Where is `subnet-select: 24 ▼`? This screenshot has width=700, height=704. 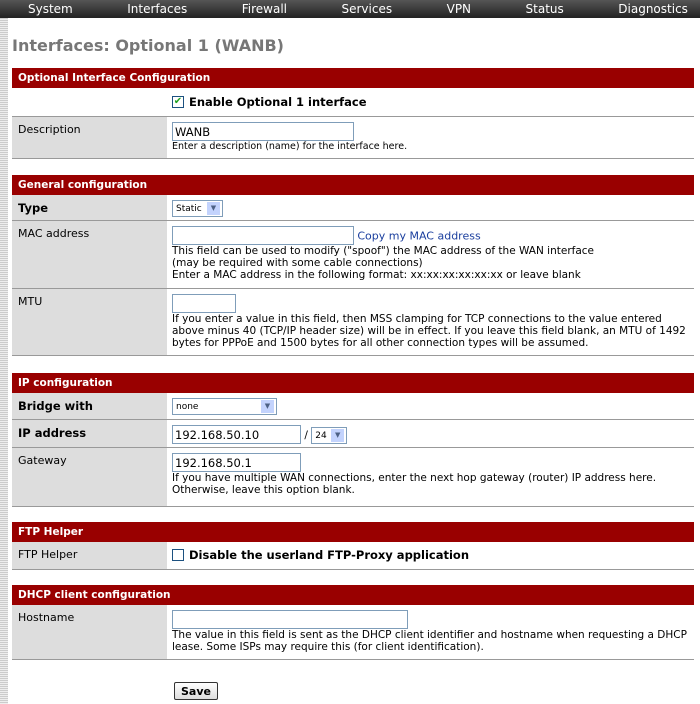 subnet-select: 24 ▼ is located at coordinates (329, 435).